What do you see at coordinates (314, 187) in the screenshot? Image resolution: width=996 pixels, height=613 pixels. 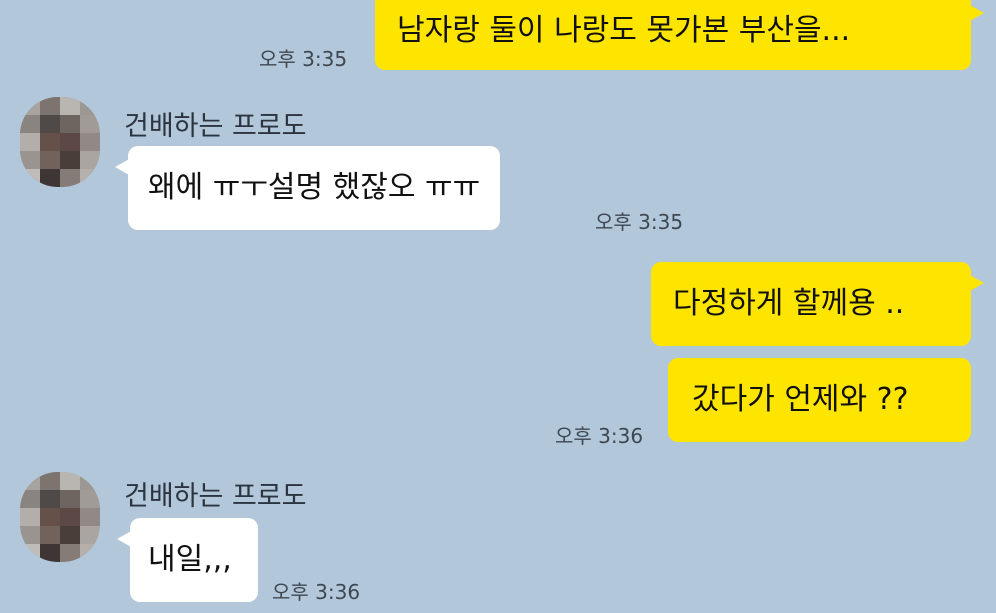 I see `message-text: 왜에 ㅠㅜ설명 했잖오 ㅠㅠ` at bounding box center [314, 187].